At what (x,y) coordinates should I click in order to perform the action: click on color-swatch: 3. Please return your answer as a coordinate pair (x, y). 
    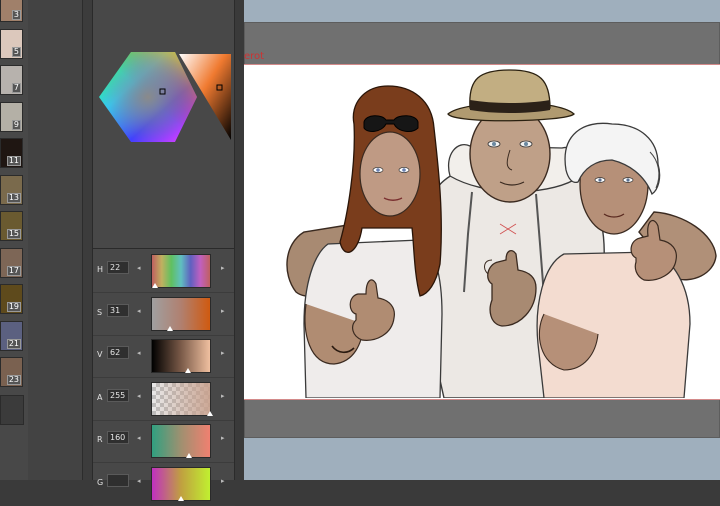
    Looking at the image, I should click on (11, 11).